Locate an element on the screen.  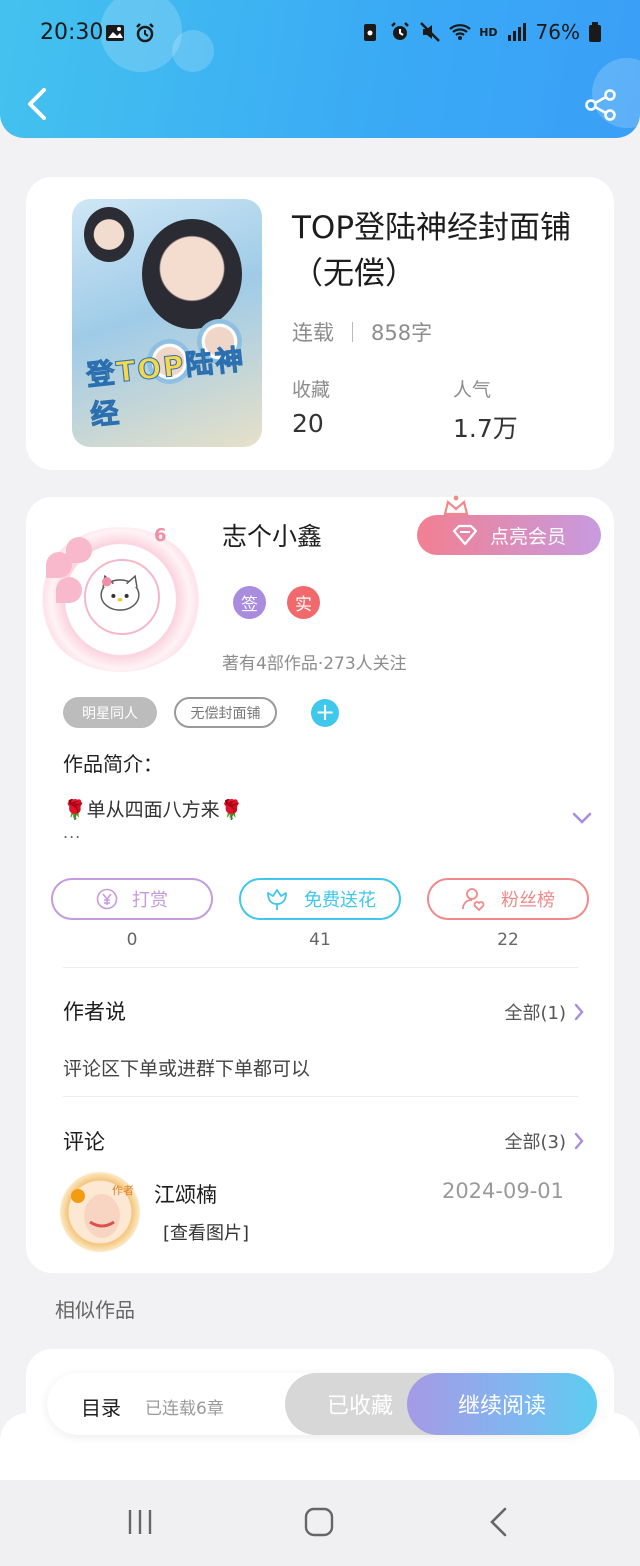
signed-badge: 签 is located at coordinates (249, 602).